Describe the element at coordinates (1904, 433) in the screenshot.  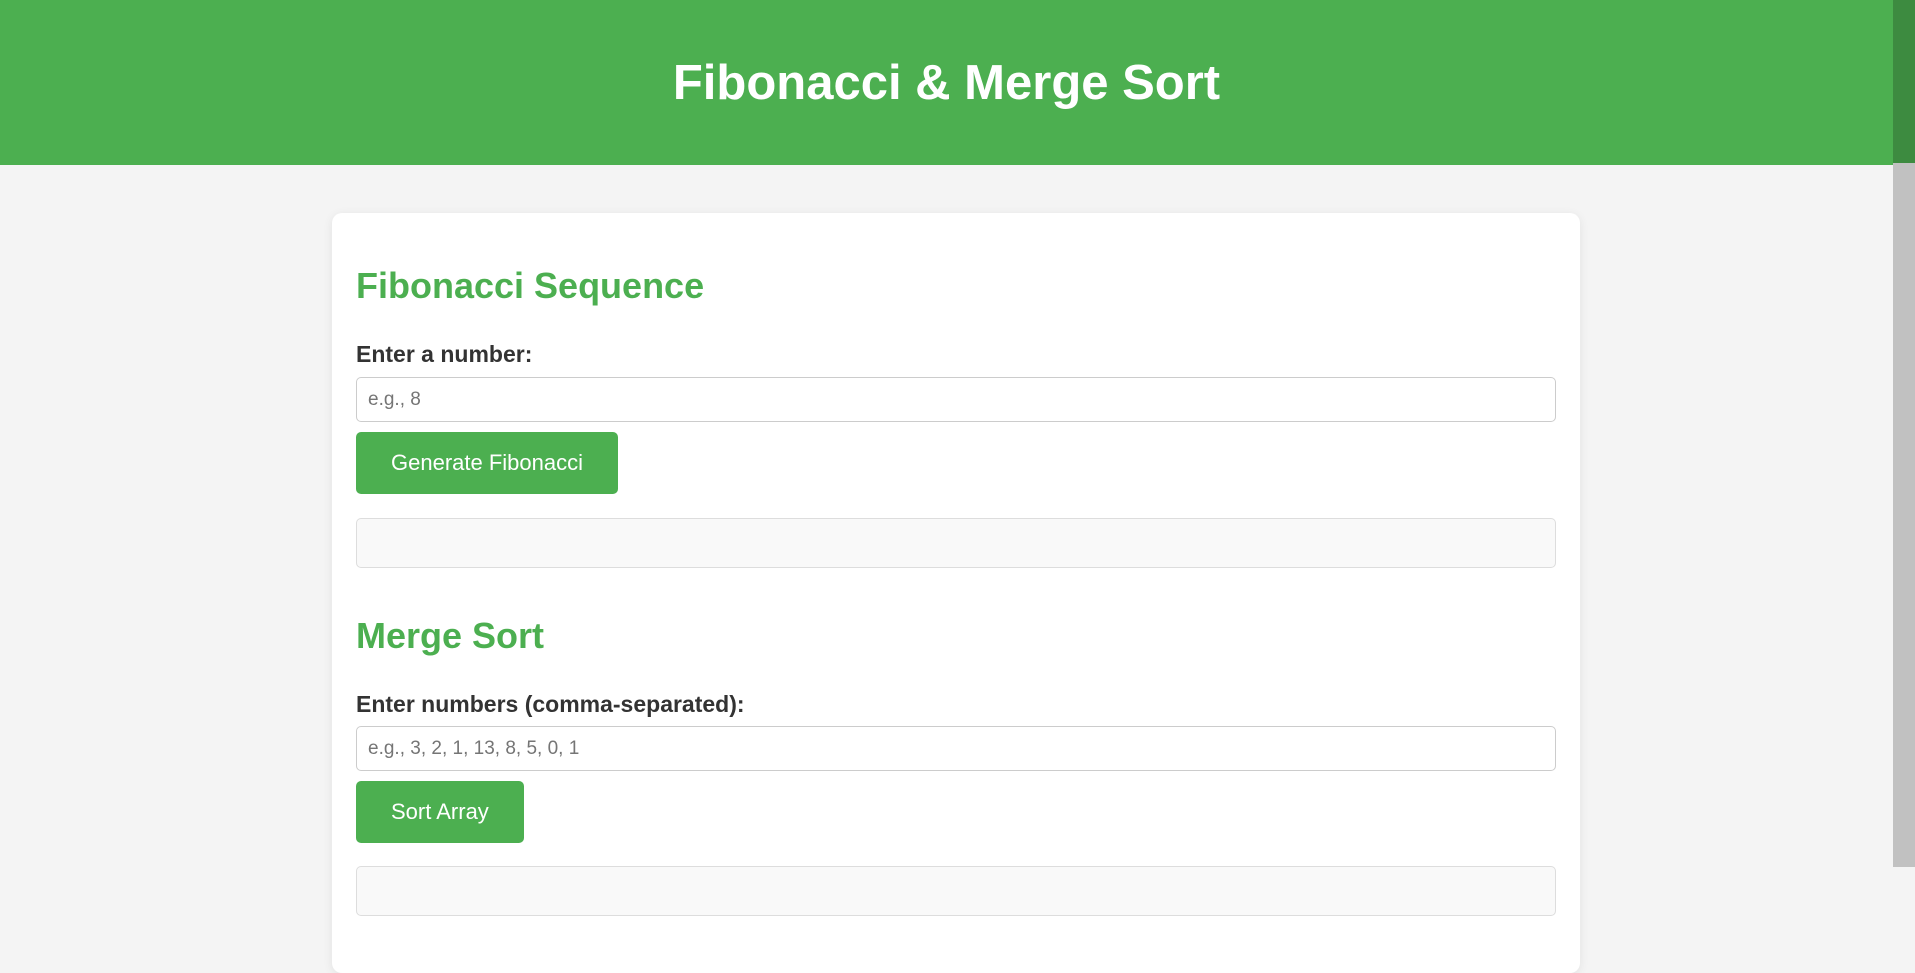
I see `vertical-scrollbar` at that location.